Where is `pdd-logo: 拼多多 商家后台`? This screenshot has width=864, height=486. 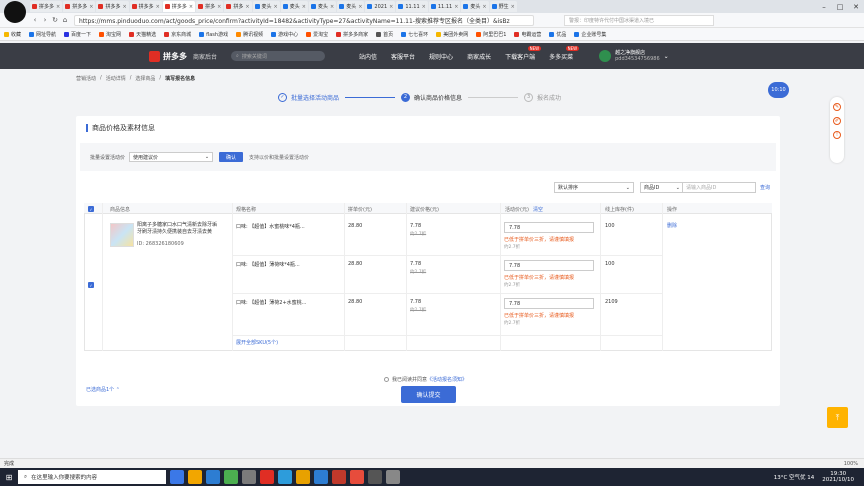 pdd-logo: 拼多多 商家后台 is located at coordinates (183, 56).